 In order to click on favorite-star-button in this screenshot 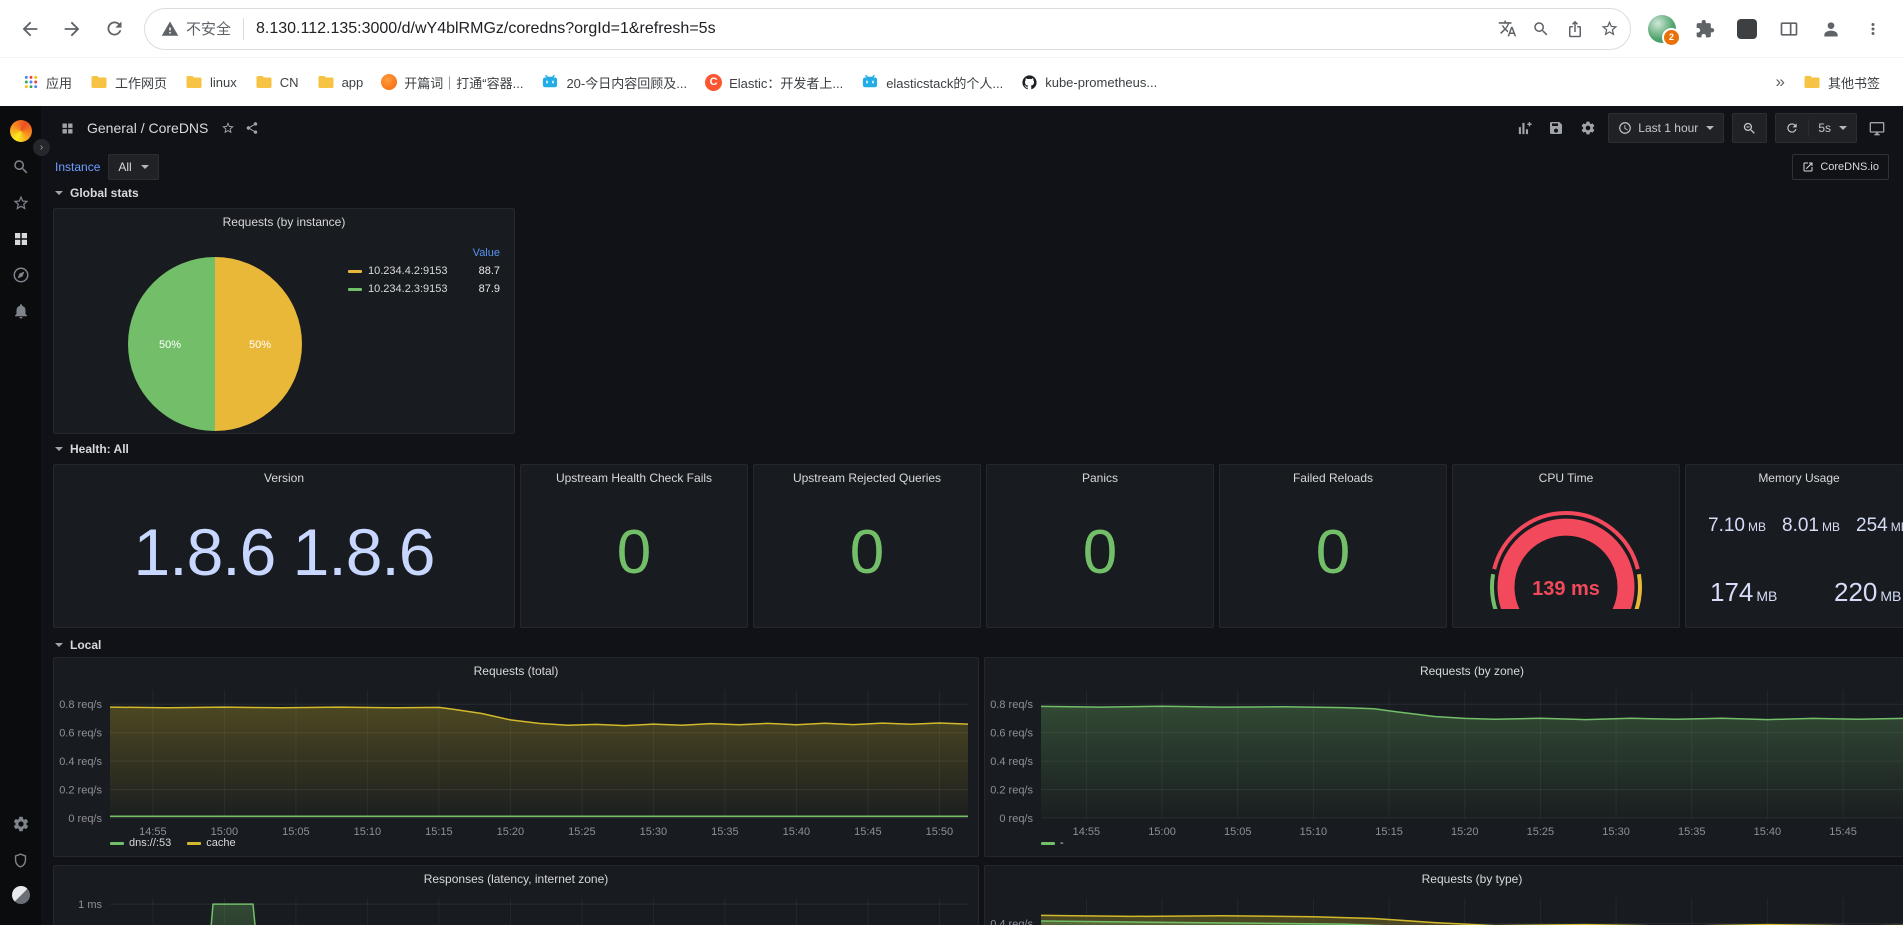, I will do `click(228, 128)`.